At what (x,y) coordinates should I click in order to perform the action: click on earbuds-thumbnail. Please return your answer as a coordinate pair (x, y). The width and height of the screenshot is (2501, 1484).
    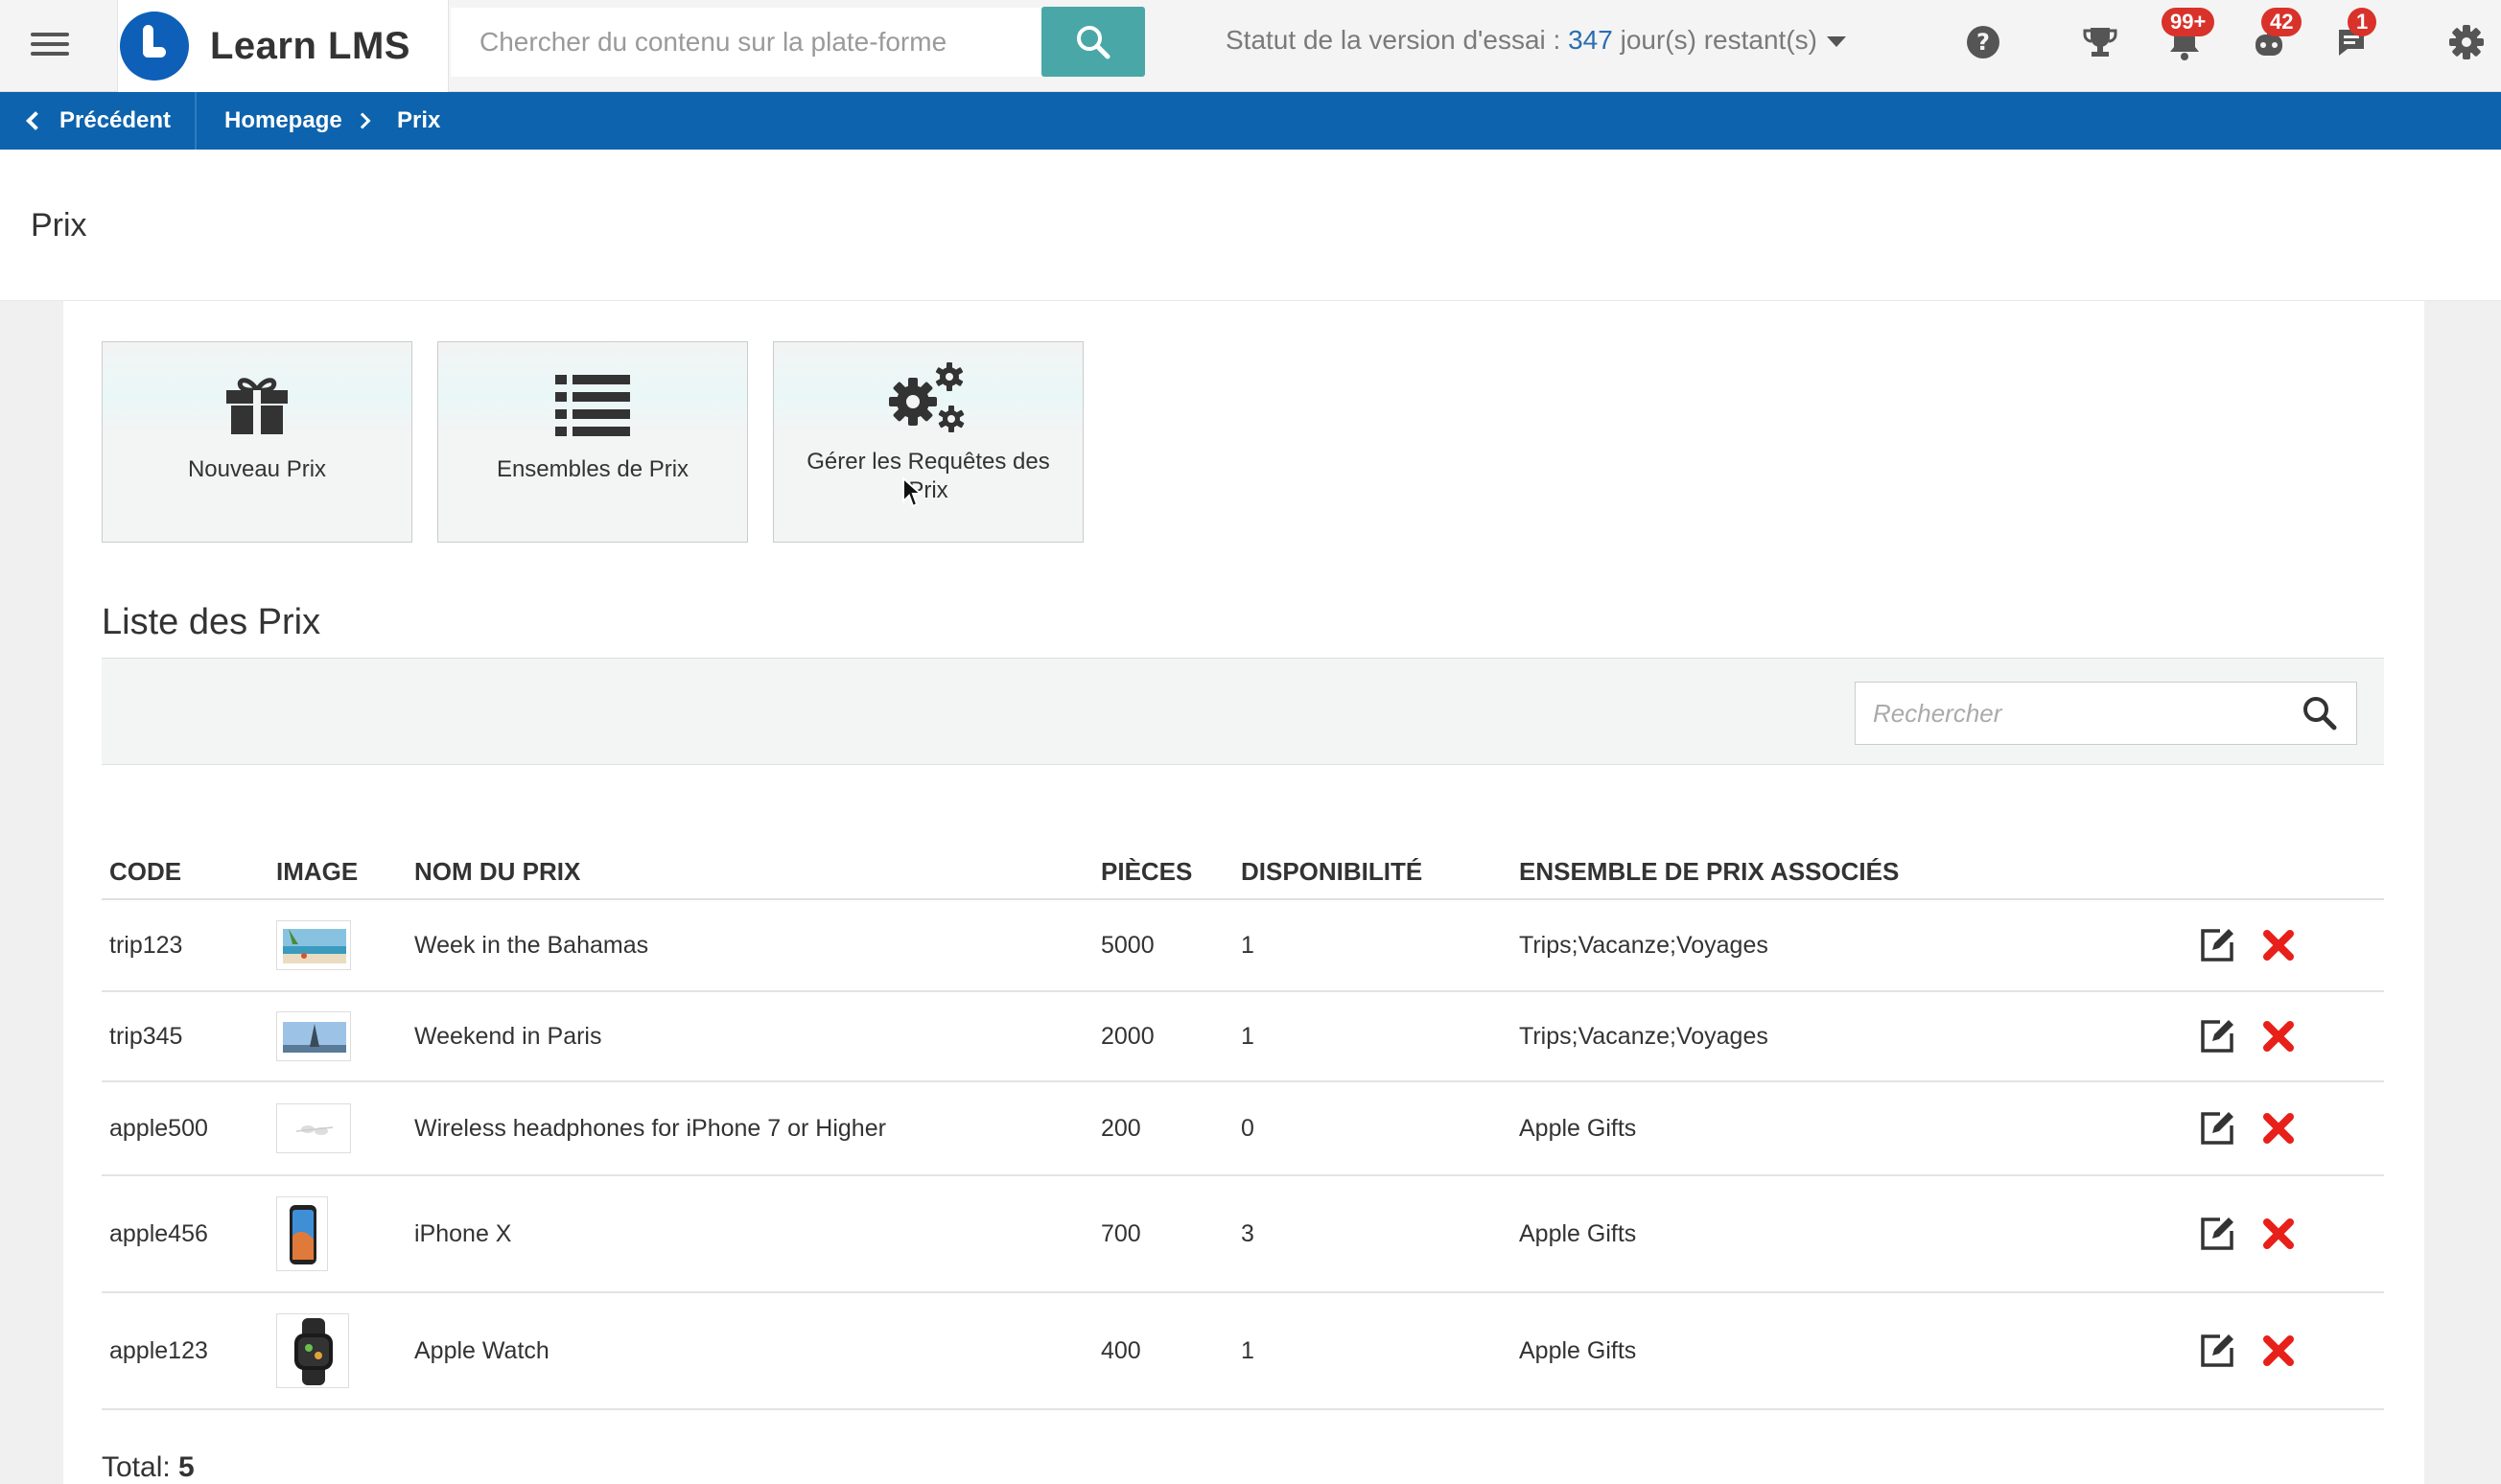
    Looking at the image, I should click on (313, 1128).